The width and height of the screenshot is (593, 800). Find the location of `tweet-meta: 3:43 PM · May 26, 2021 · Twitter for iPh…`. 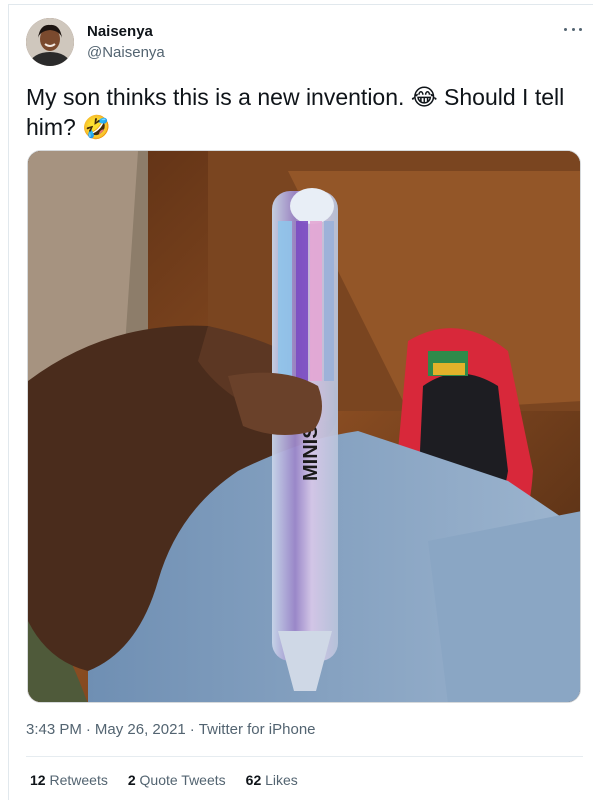

tweet-meta: 3:43 PM · May 26, 2021 · Twitter for iPh… is located at coordinates (171, 729).